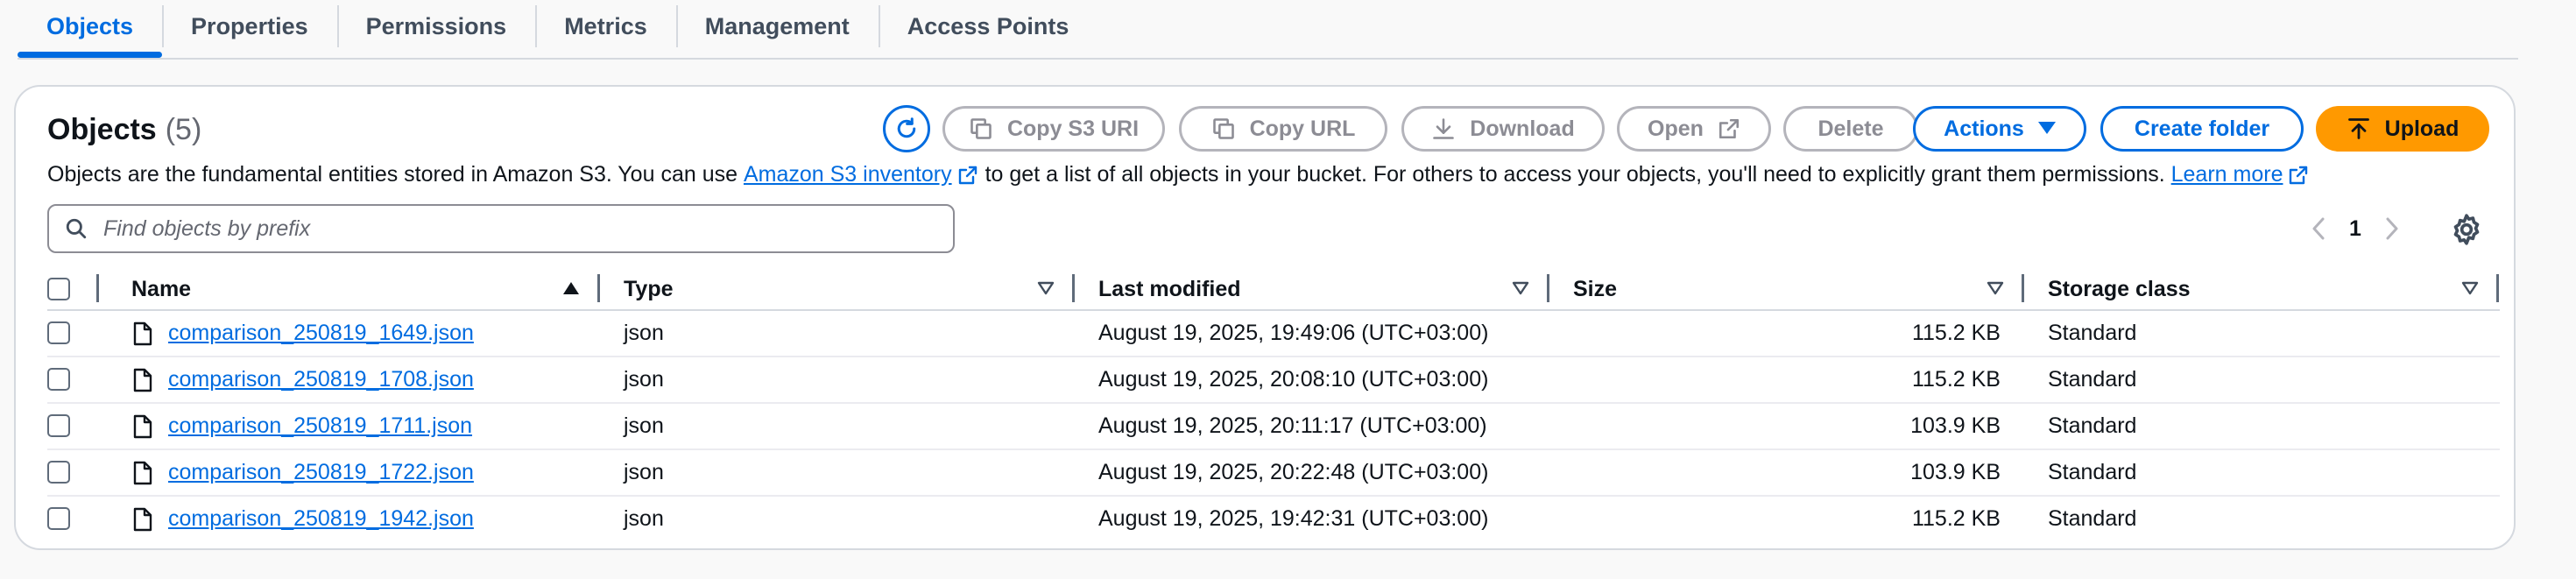 The height and width of the screenshot is (579, 2576). What do you see at coordinates (183, 129) in the screenshot?
I see `object-count: (5)` at bounding box center [183, 129].